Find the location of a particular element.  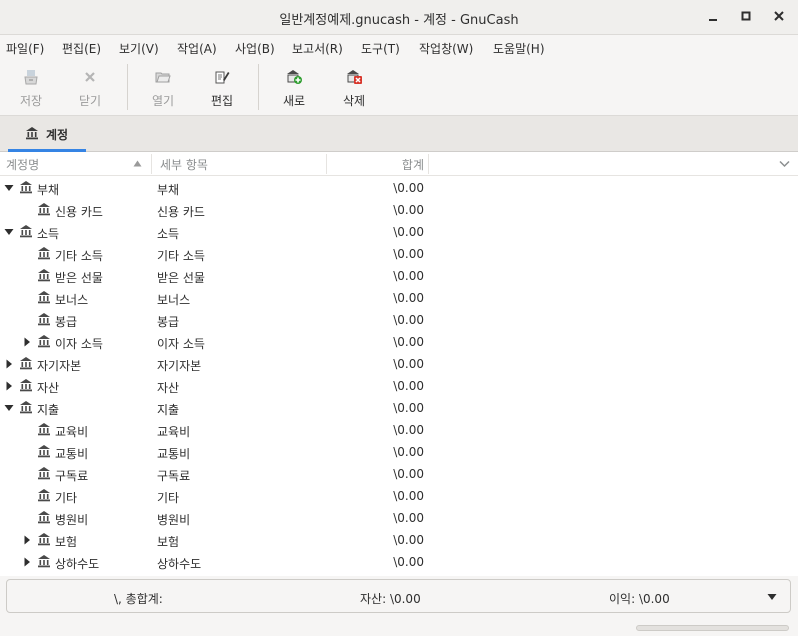

account-name: 이자 소득 is located at coordinates (79, 344).